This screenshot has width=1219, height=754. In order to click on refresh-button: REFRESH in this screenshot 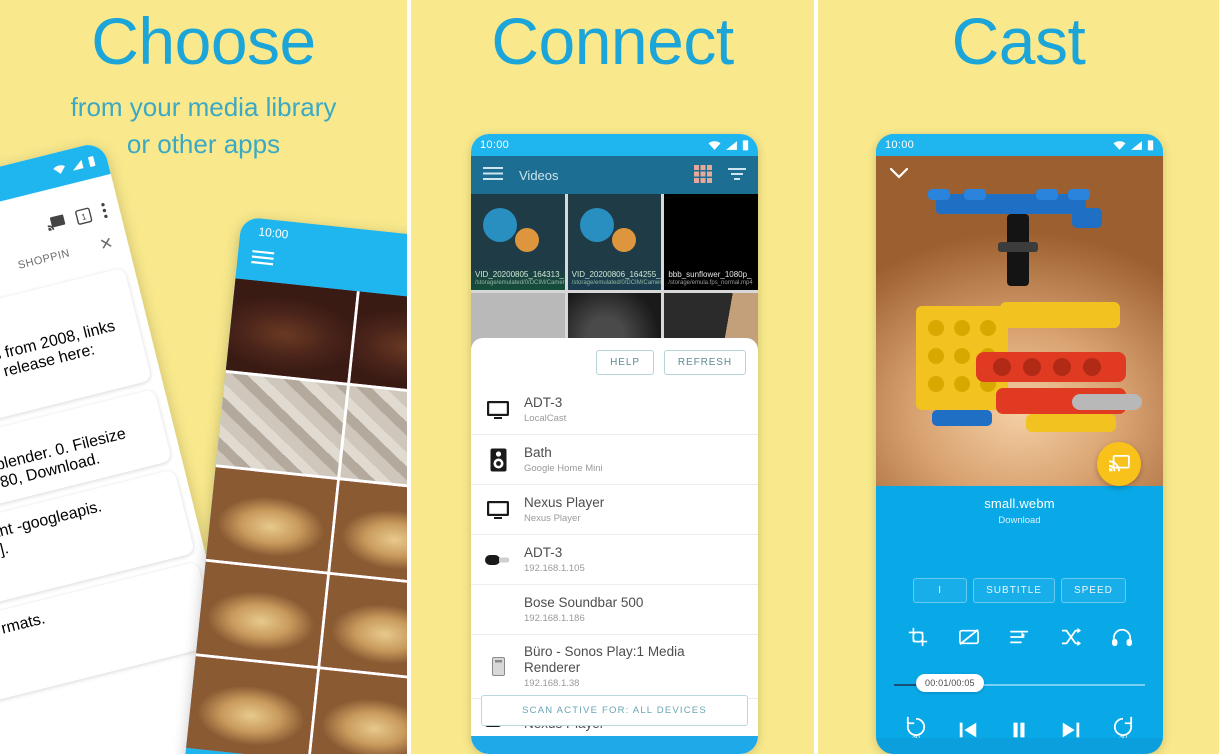, I will do `click(704, 362)`.